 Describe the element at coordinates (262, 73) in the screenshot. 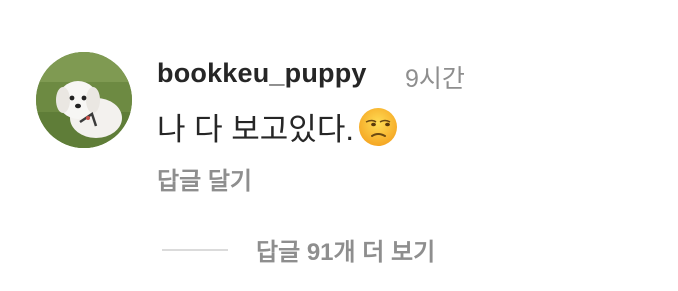

I see `comment-username: bookkeu_puppy` at that location.